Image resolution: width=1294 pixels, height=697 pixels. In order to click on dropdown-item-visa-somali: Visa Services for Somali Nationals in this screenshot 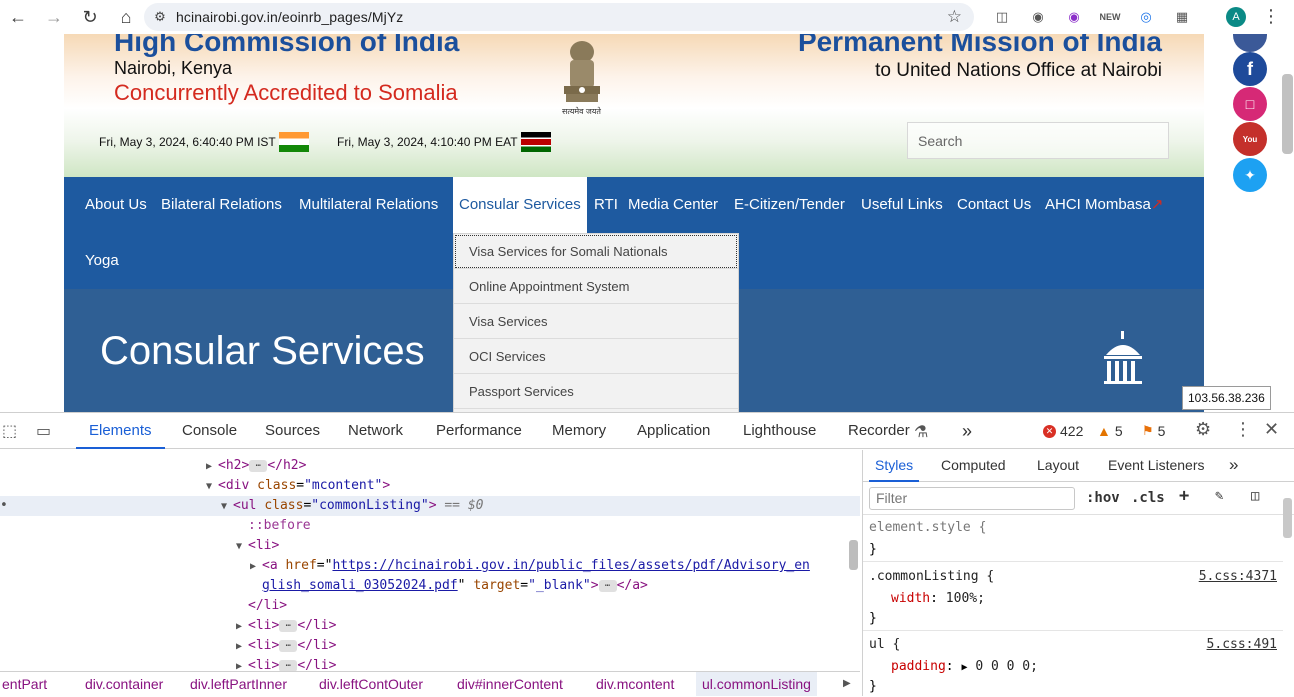, I will do `click(596, 251)`.